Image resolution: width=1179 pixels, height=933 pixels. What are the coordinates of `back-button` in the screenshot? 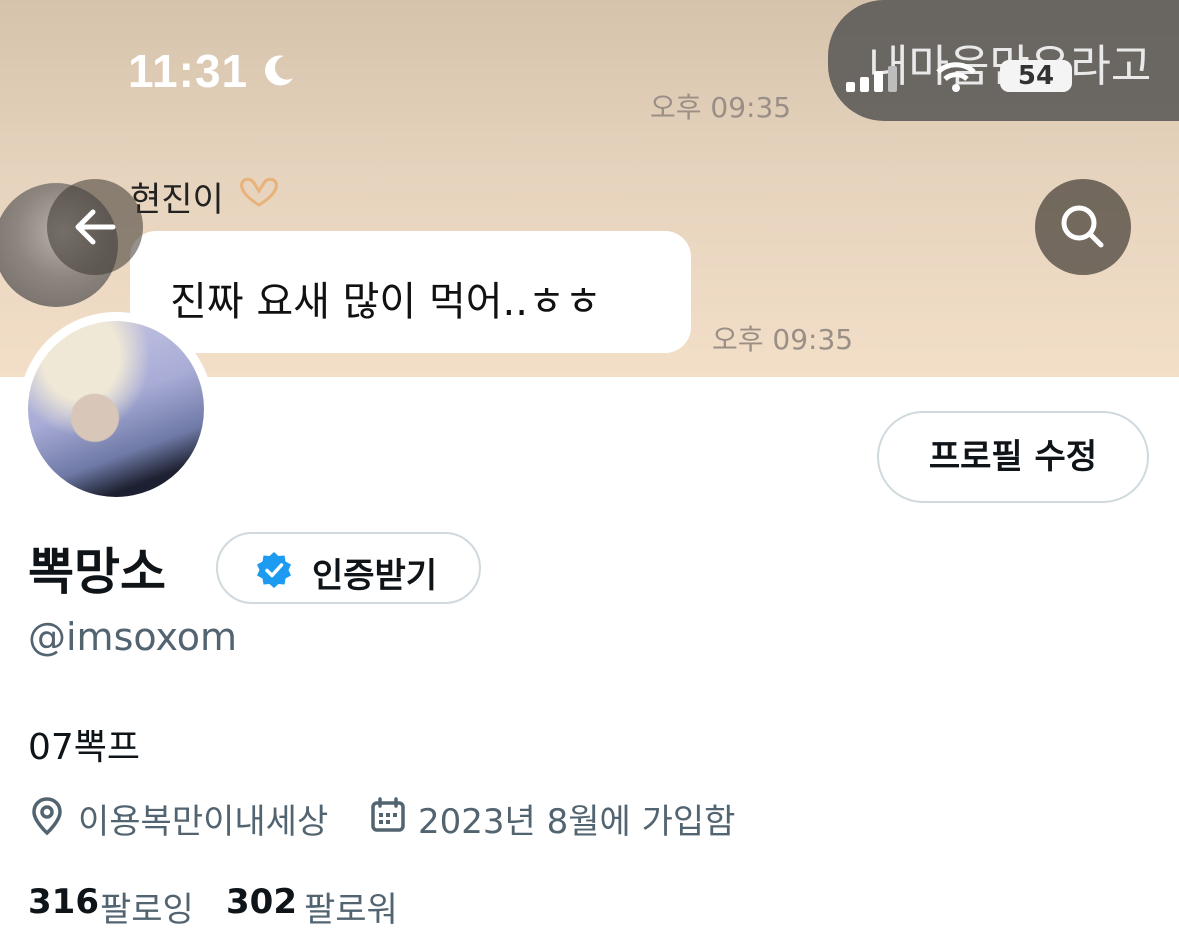 It's located at (95, 227).